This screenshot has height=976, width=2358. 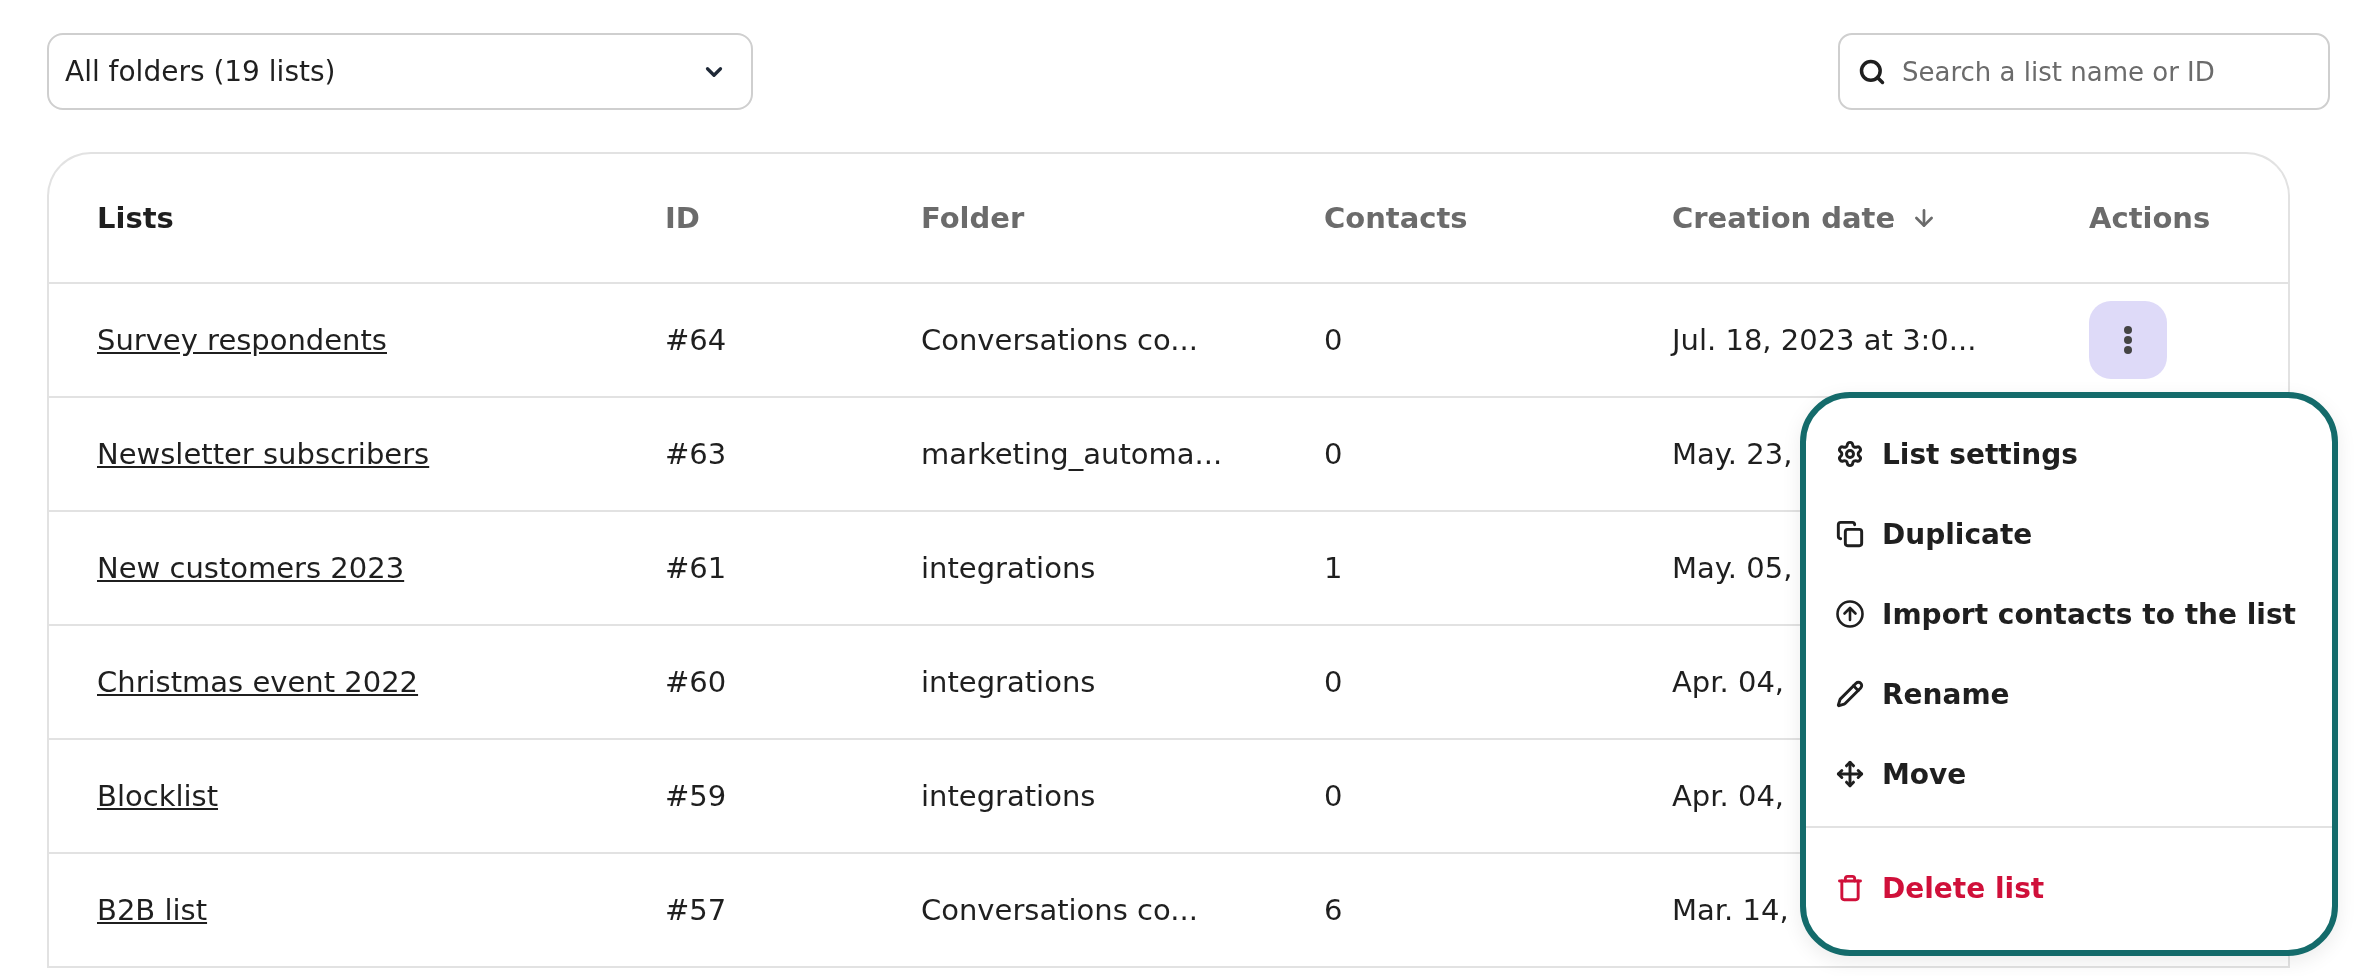 I want to click on id-cell: #63, so click(x=696, y=454).